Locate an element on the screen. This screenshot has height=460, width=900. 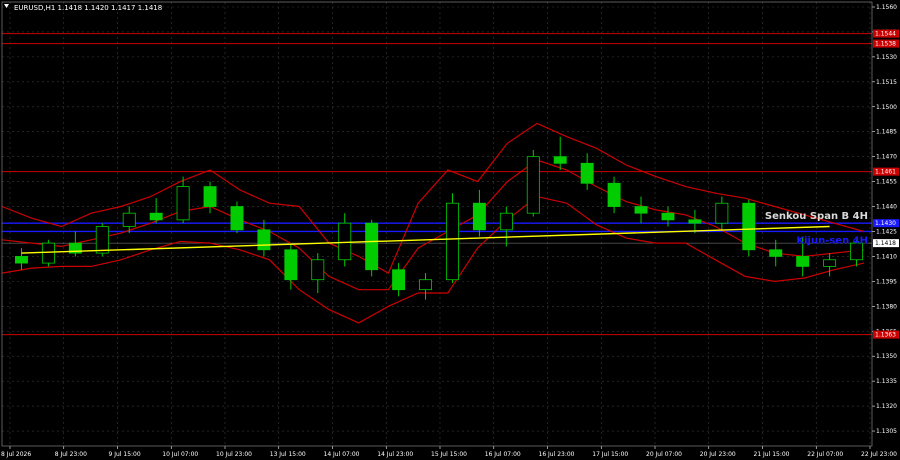
y-tick-label: 1.1305 is located at coordinates (886, 431).